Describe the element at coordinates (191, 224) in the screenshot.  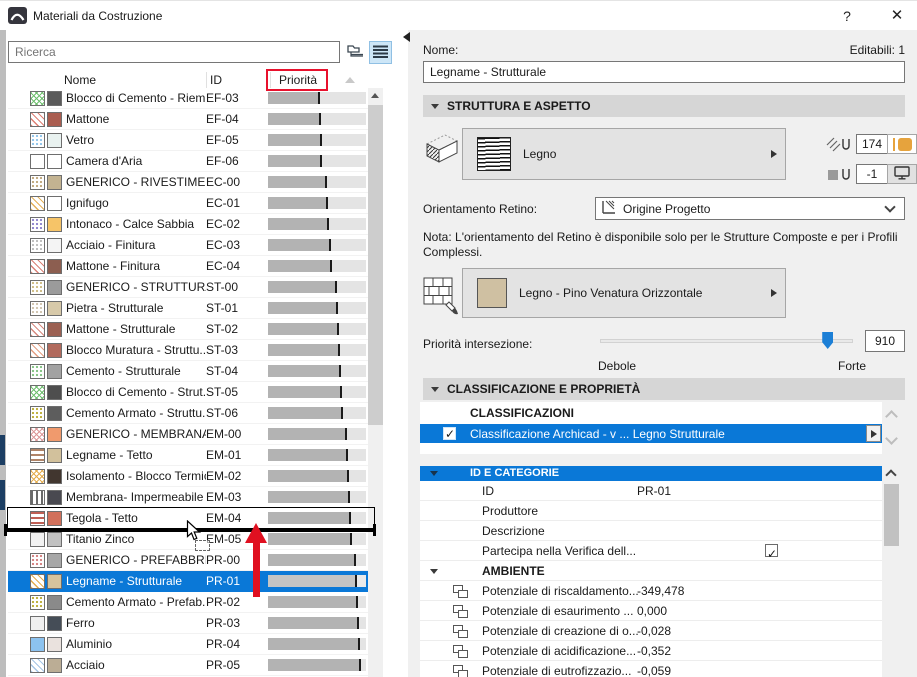
I see `material-row: Intonaco - Calce Sabbia EC-02` at that location.